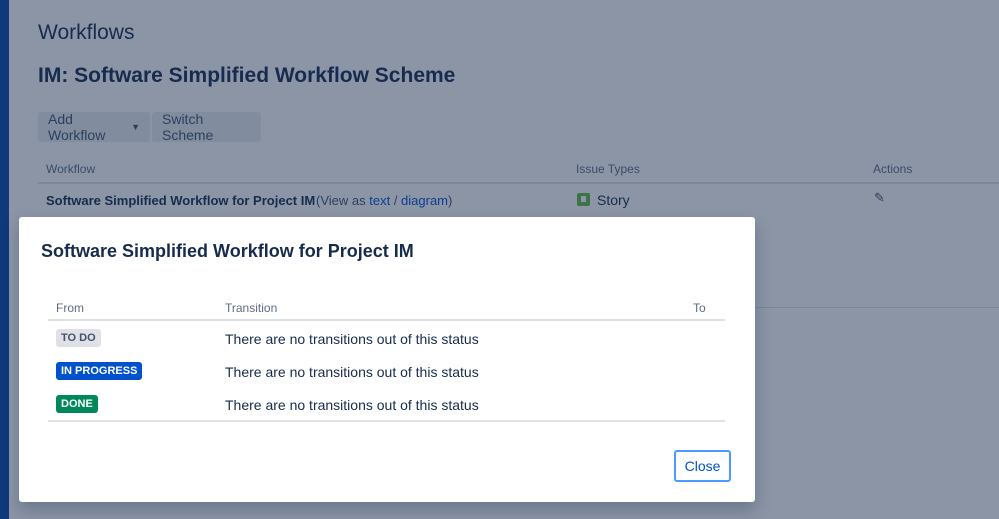 This screenshot has height=519, width=999. I want to click on close-button: Close, so click(702, 466).